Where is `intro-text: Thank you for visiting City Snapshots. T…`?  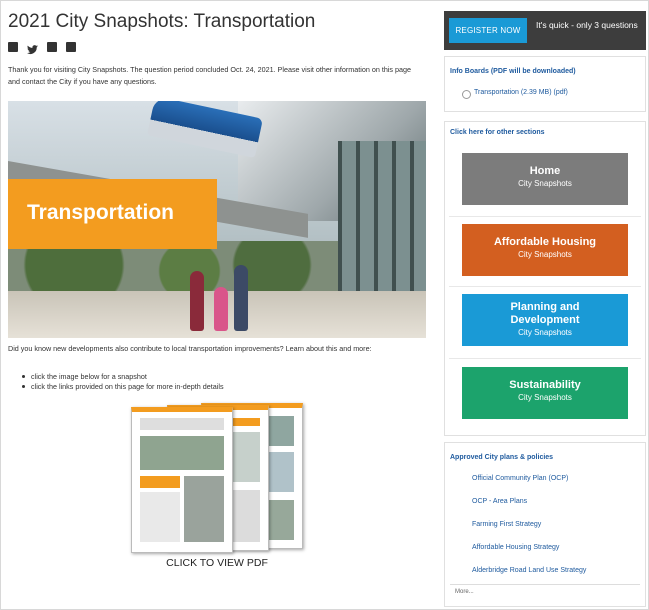
intro-text: Thank you for visiting City Snapshots. T… is located at coordinates (209, 75).